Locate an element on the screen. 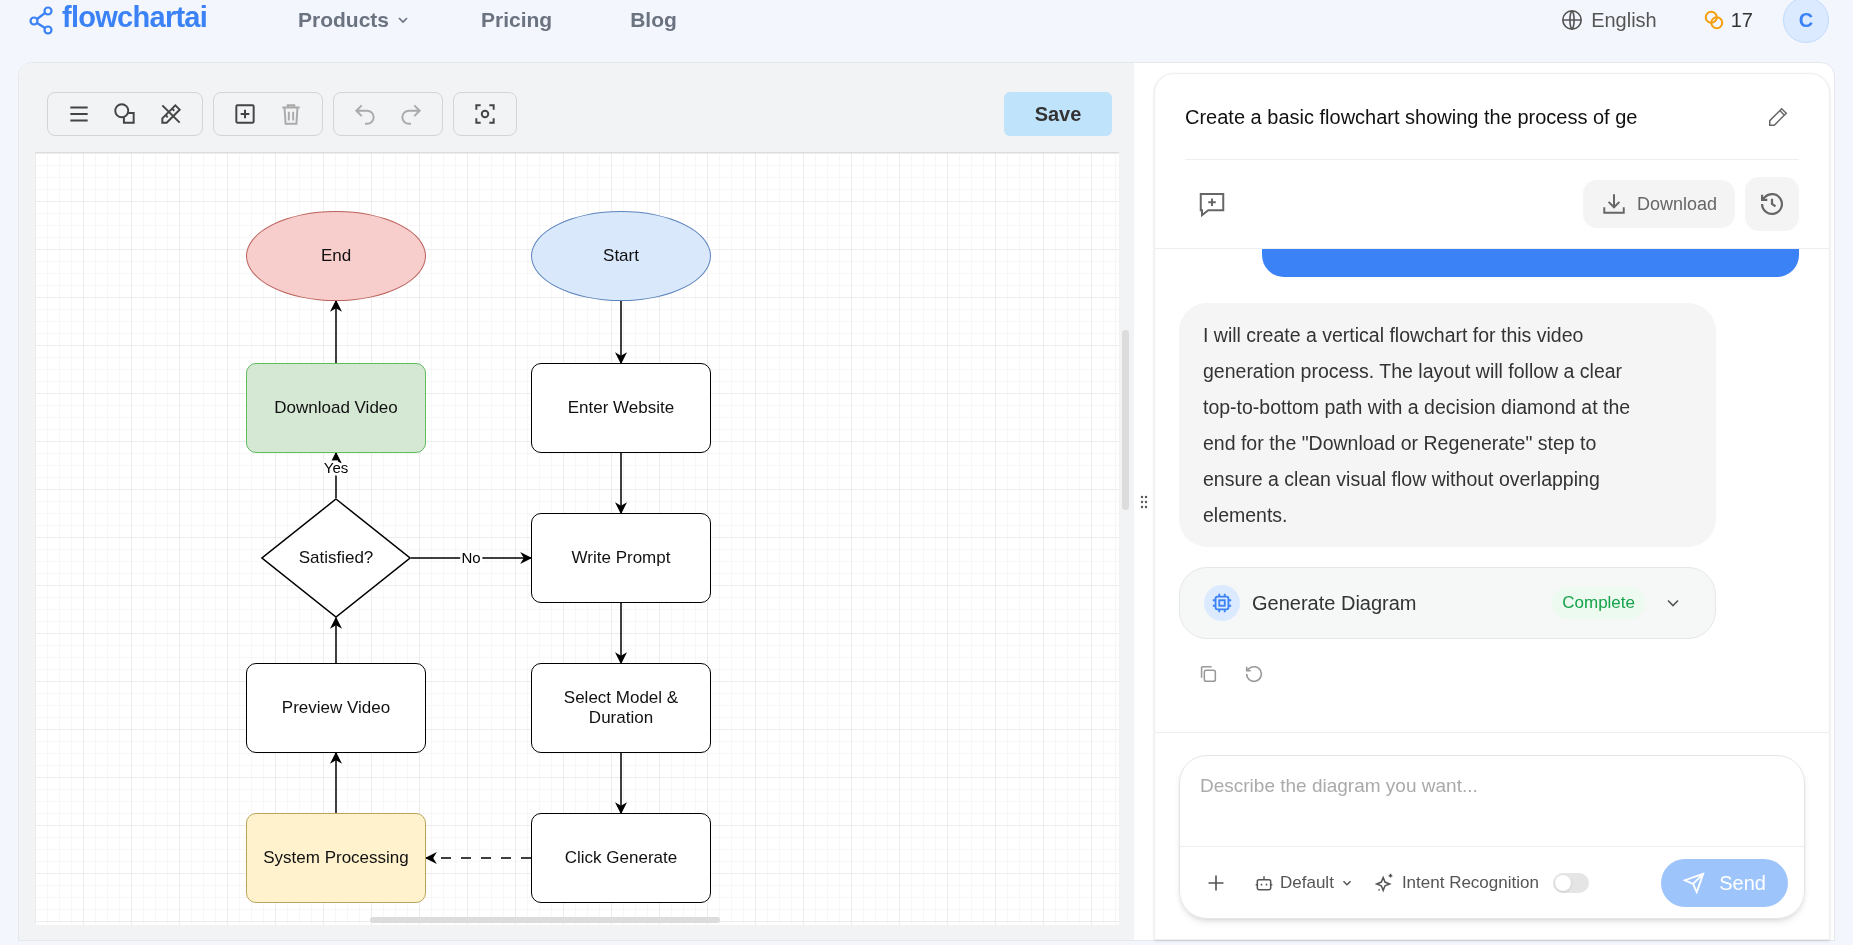  tool-name: Generate Diagram is located at coordinates (1334, 603).